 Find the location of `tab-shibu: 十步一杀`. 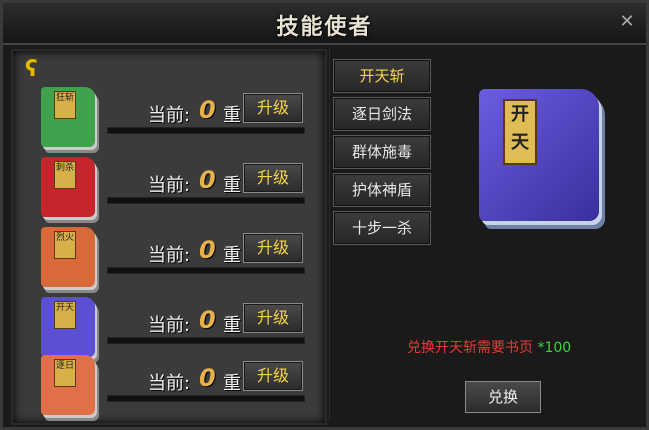

tab-shibu: 十步一杀 is located at coordinates (382, 228).